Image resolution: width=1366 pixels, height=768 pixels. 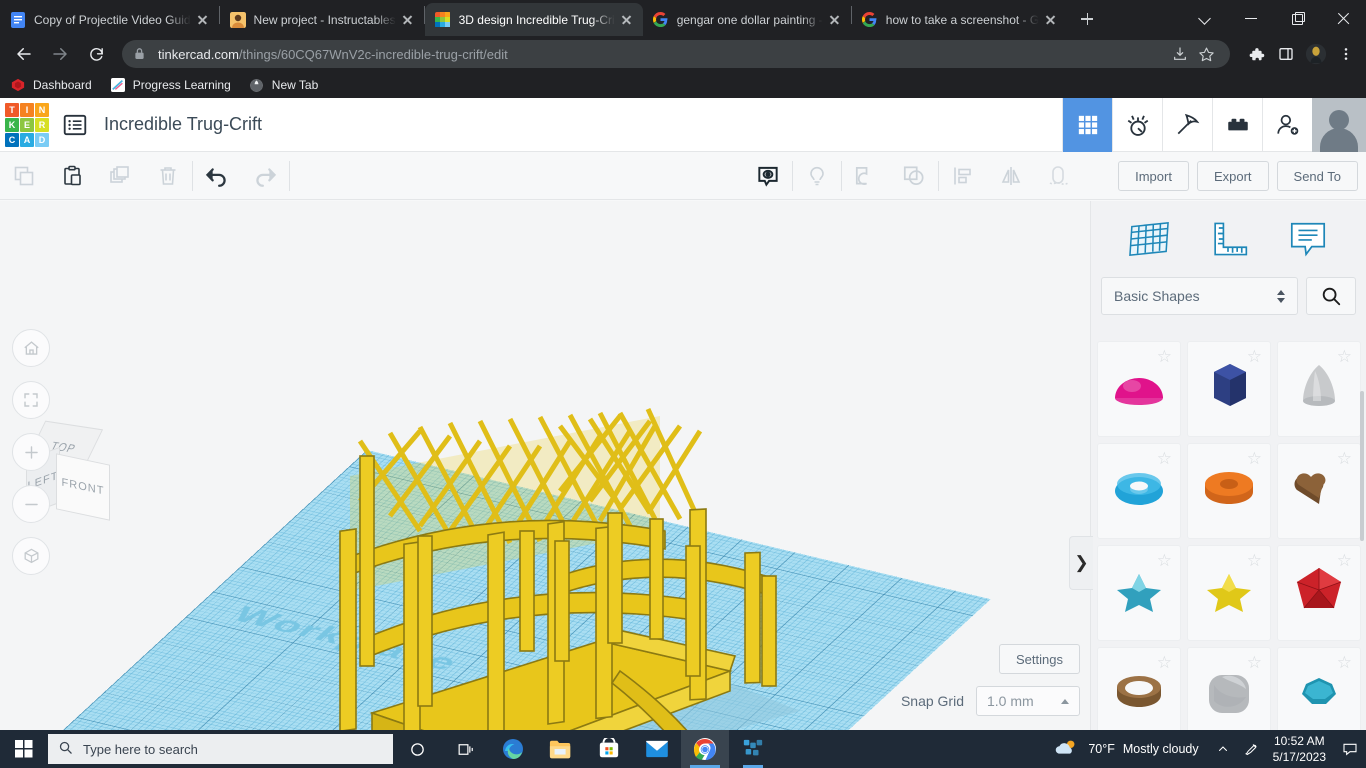 I want to click on cortana-circle-icon, so click(x=417, y=749).